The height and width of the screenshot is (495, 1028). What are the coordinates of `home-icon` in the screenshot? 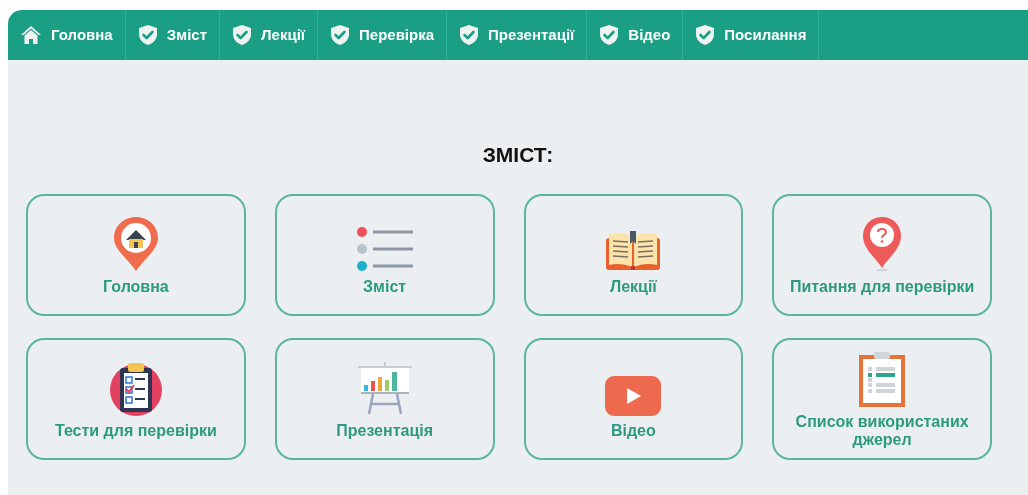 It's located at (31, 35).